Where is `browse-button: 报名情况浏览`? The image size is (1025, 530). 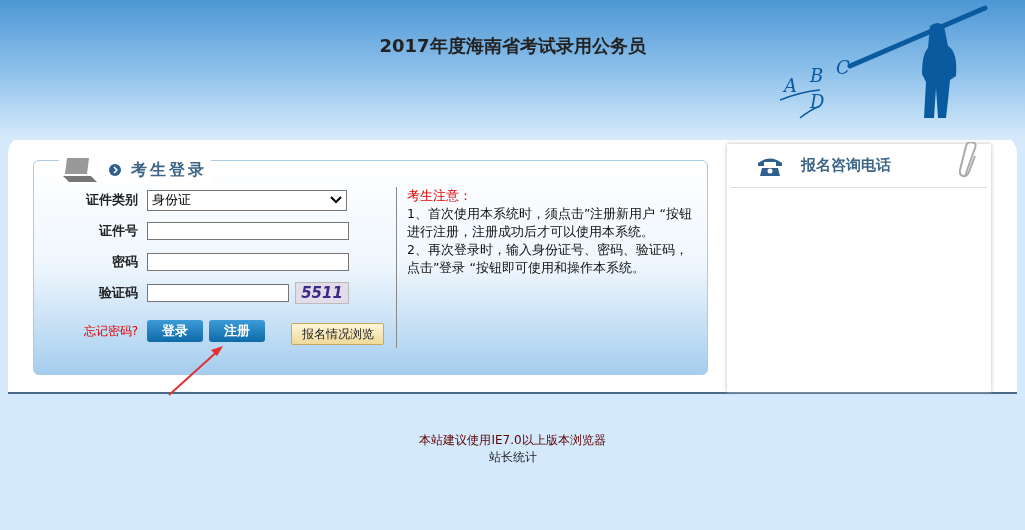
browse-button: 报名情况浏览 is located at coordinates (337, 334).